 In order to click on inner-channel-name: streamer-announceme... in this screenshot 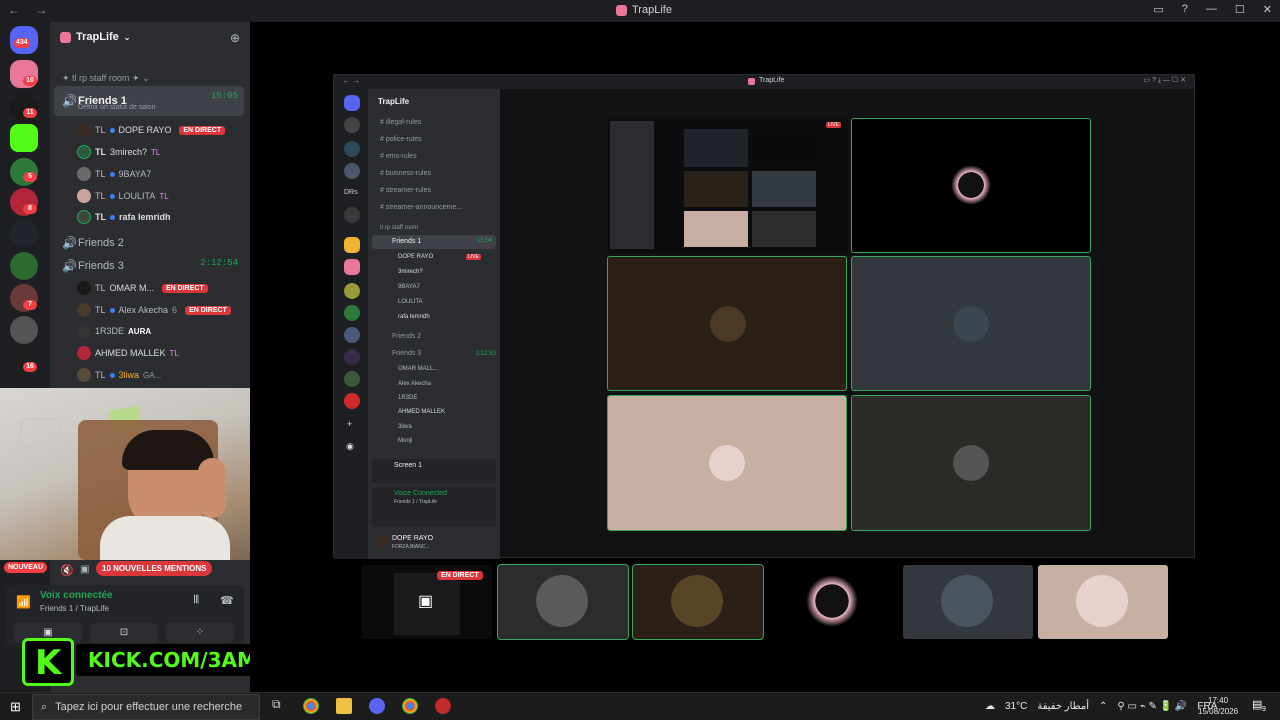, I will do `click(424, 207)`.